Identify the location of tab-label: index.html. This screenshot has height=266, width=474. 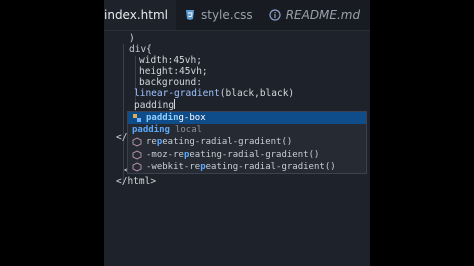
(136, 15).